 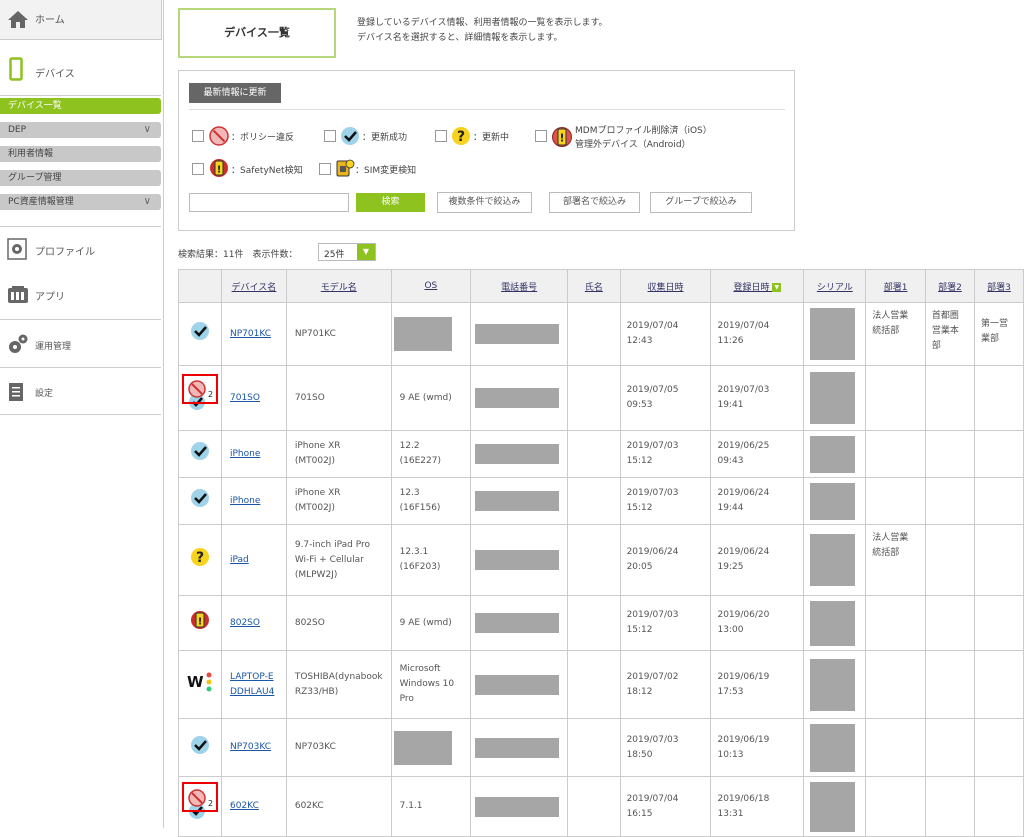 What do you see at coordinates (252, 677) in the screenshot?
I see `device-name-link: LAPTOP-E` at bounding box center [252, 677].